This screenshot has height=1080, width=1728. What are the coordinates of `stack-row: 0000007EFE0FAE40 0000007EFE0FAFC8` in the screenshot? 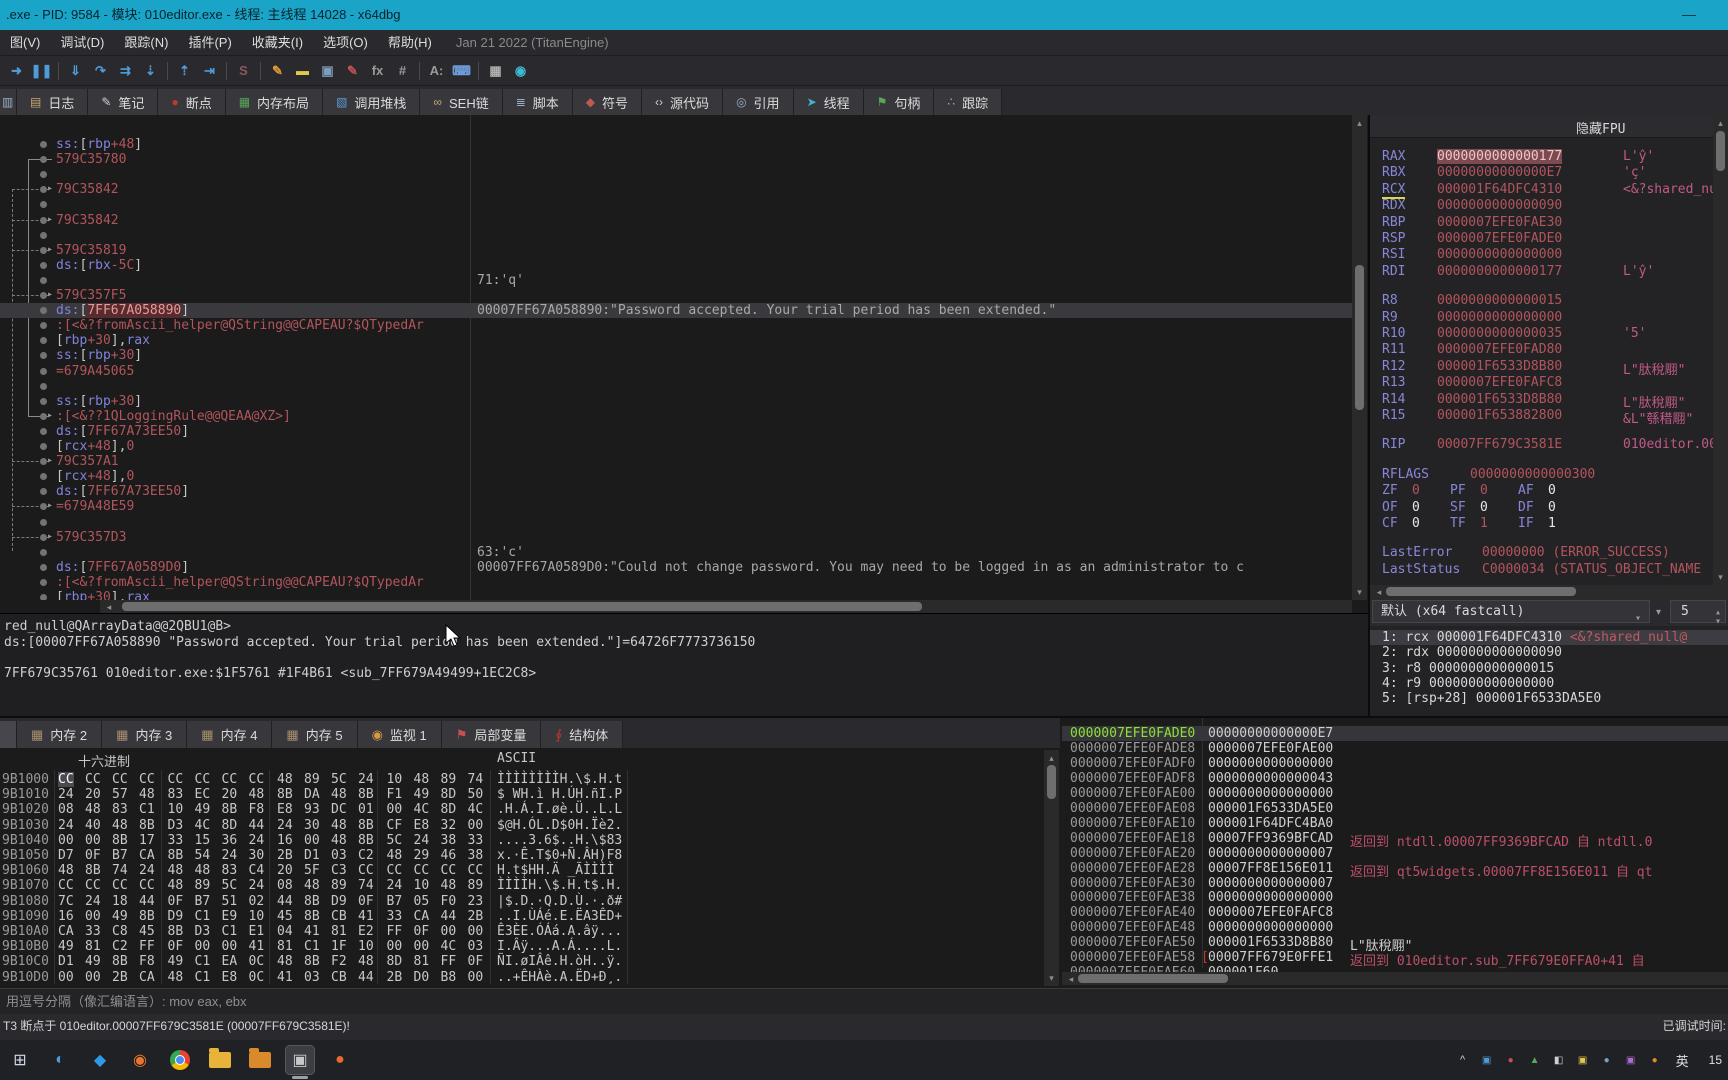 It's located at (1395, 912).